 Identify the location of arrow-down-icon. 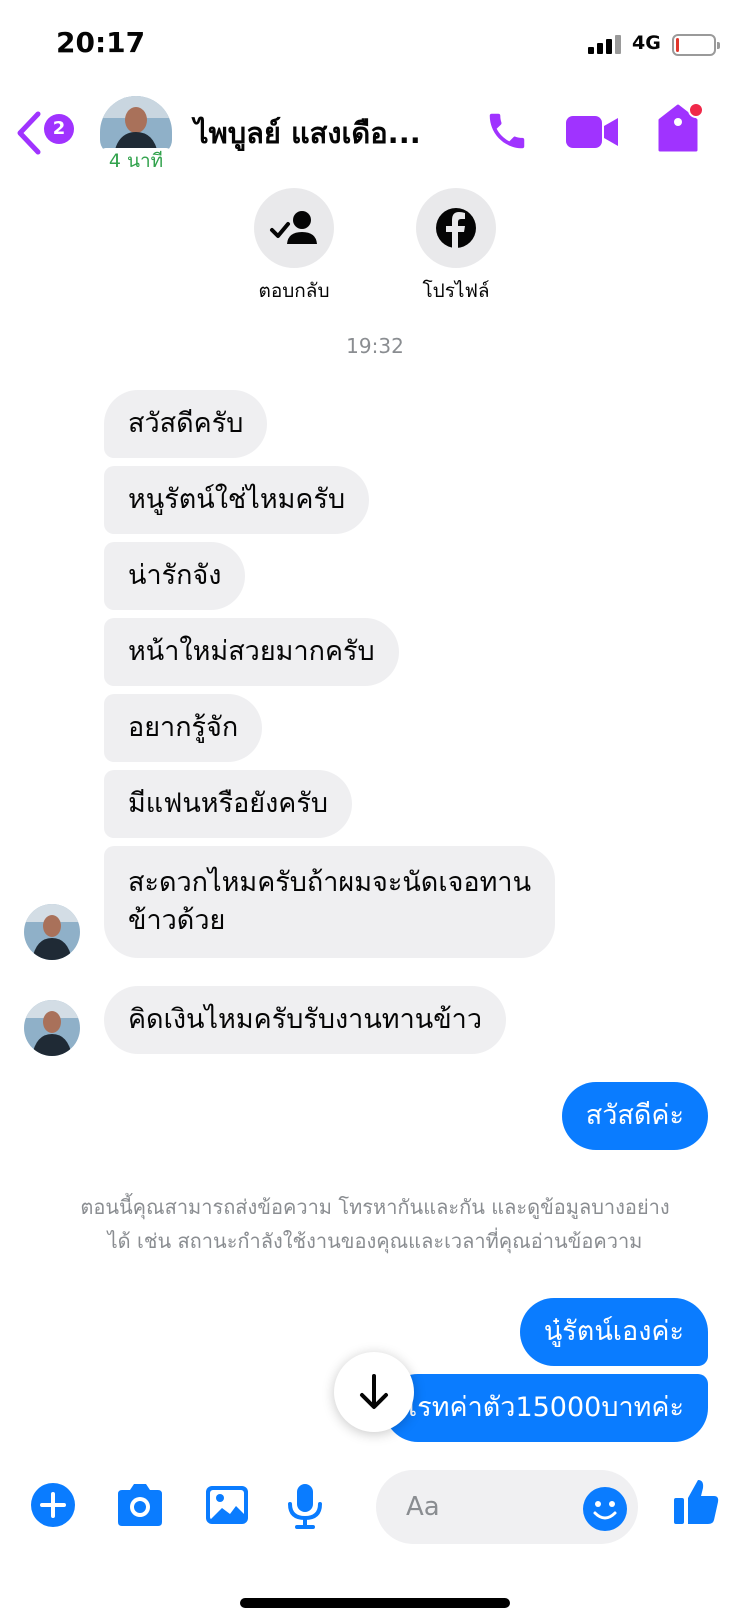
(374, 1391).